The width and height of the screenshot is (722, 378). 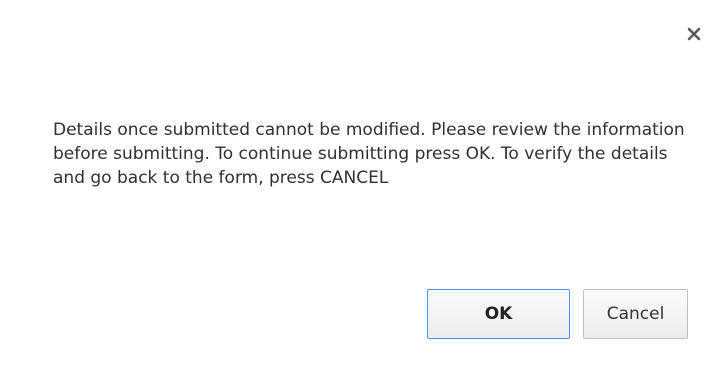 I want to click on ok-button: OK, so click(x=498, y=314).